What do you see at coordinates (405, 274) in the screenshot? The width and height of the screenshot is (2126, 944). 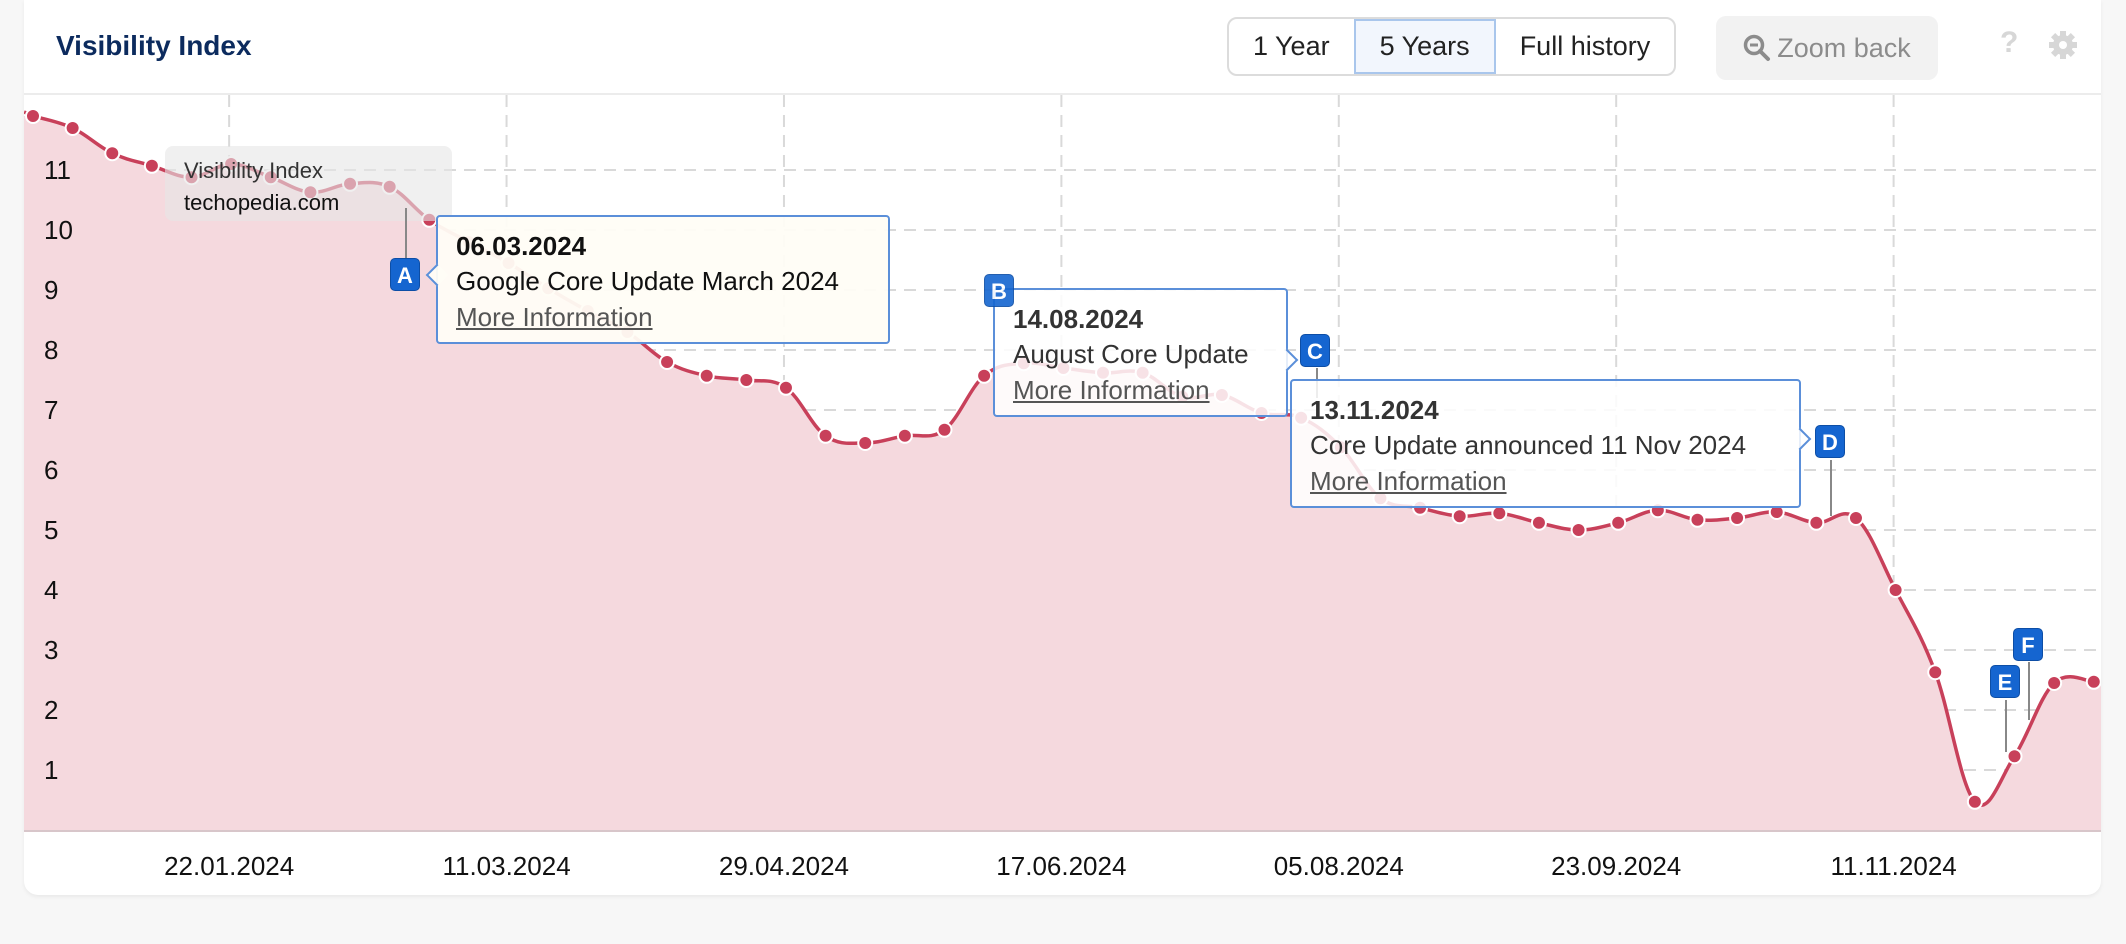 I see `event-flag-a: A` at bounding box center [405, 274].